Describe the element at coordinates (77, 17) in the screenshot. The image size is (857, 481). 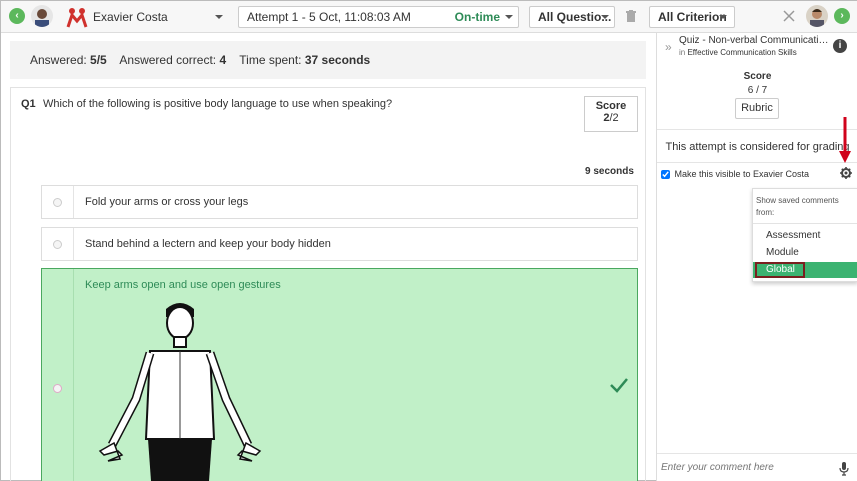
I see `app-logo-icon` at that location.